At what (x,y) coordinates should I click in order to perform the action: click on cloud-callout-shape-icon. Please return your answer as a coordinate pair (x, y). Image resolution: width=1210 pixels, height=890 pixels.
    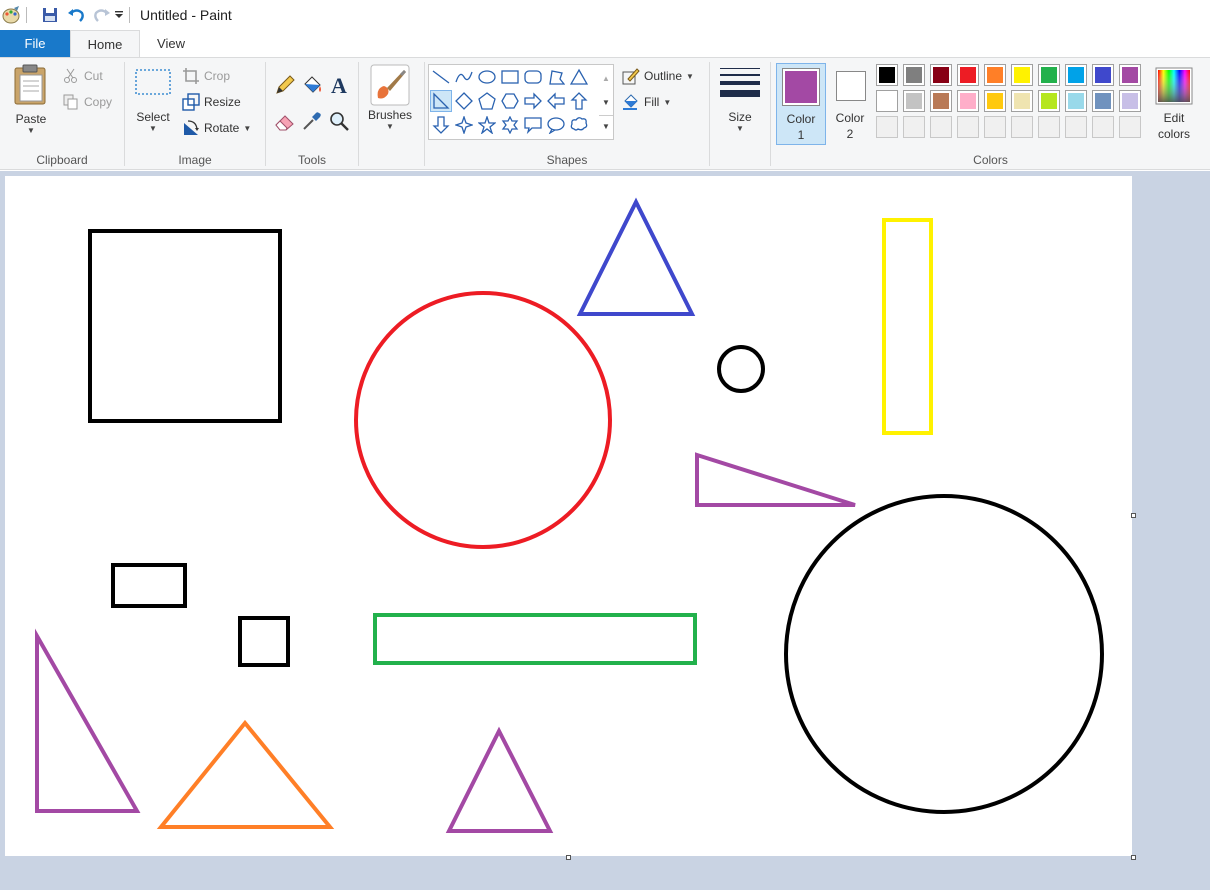
    Looking at the image, I should click on (579, 125).